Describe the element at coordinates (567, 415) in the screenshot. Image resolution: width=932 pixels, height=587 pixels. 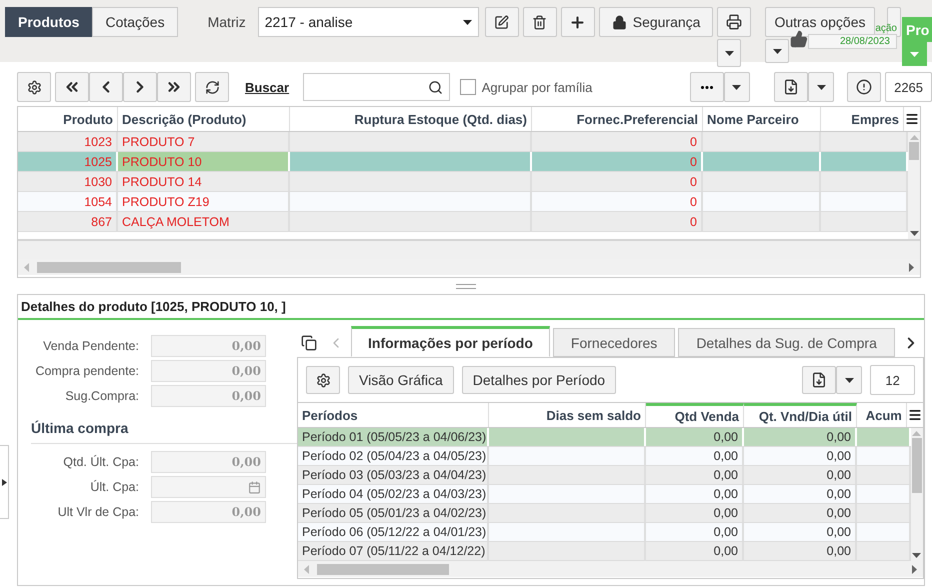
I see `column-header: Dias sem saldo` at that location.